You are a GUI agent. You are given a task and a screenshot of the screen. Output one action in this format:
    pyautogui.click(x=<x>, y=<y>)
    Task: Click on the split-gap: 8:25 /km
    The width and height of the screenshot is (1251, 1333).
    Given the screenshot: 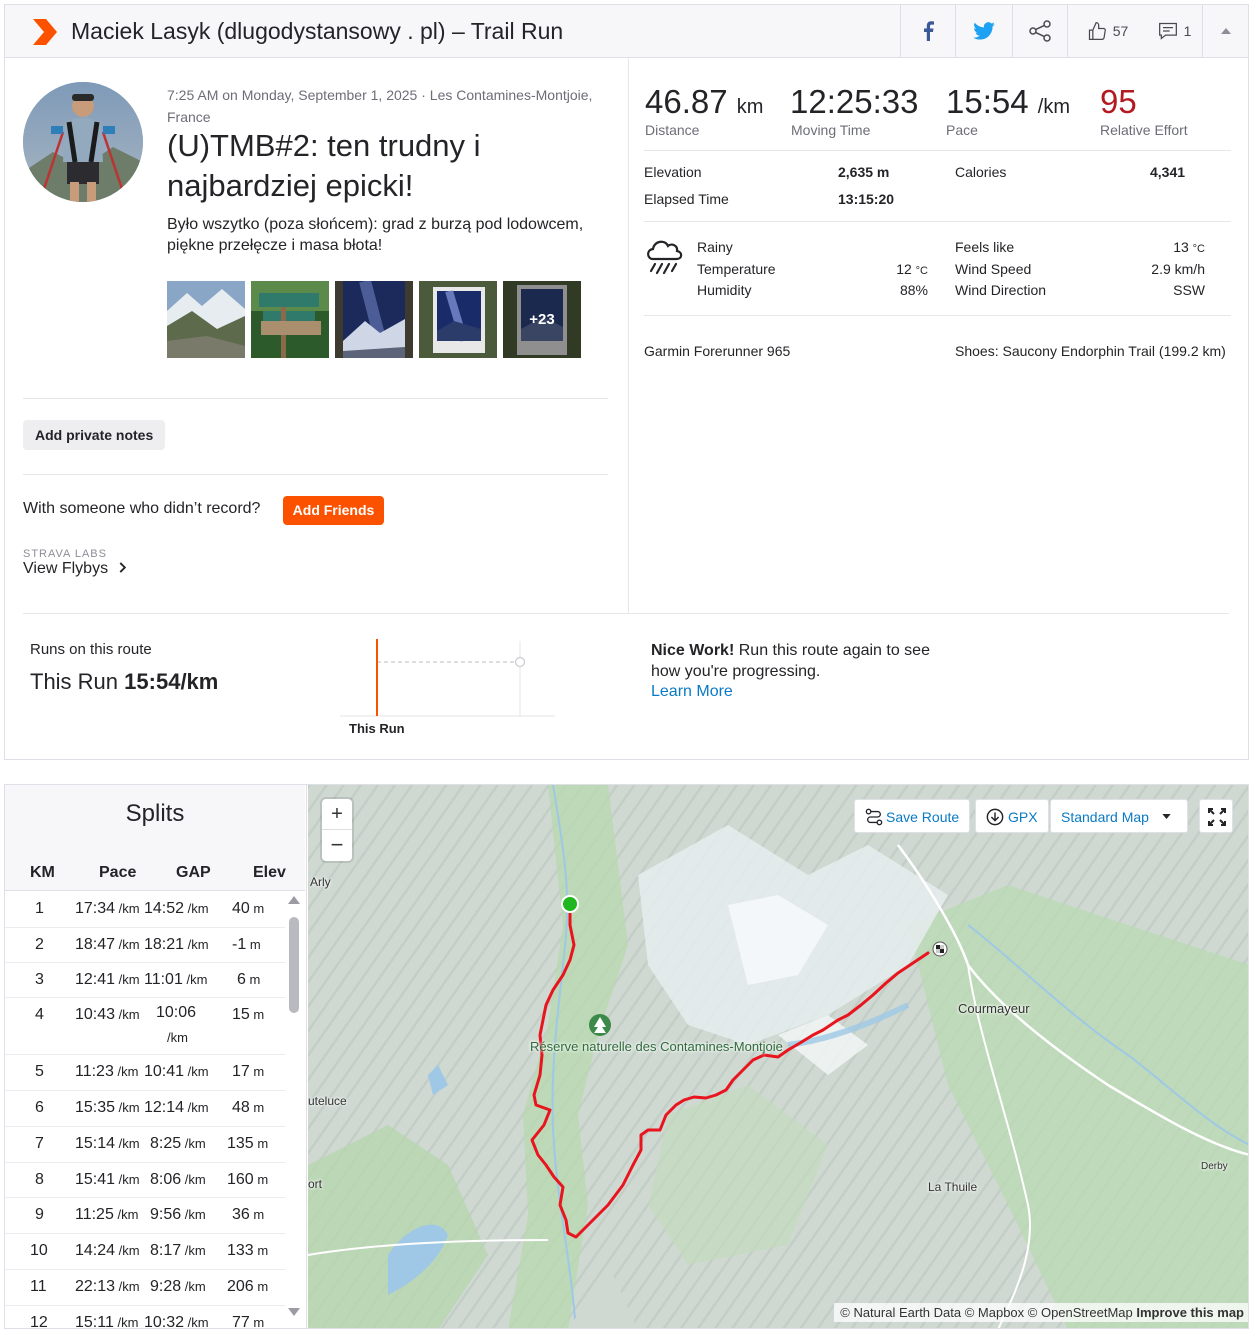 What is the action you would take?
    pyautogui.click(x=178, y=1143)
    